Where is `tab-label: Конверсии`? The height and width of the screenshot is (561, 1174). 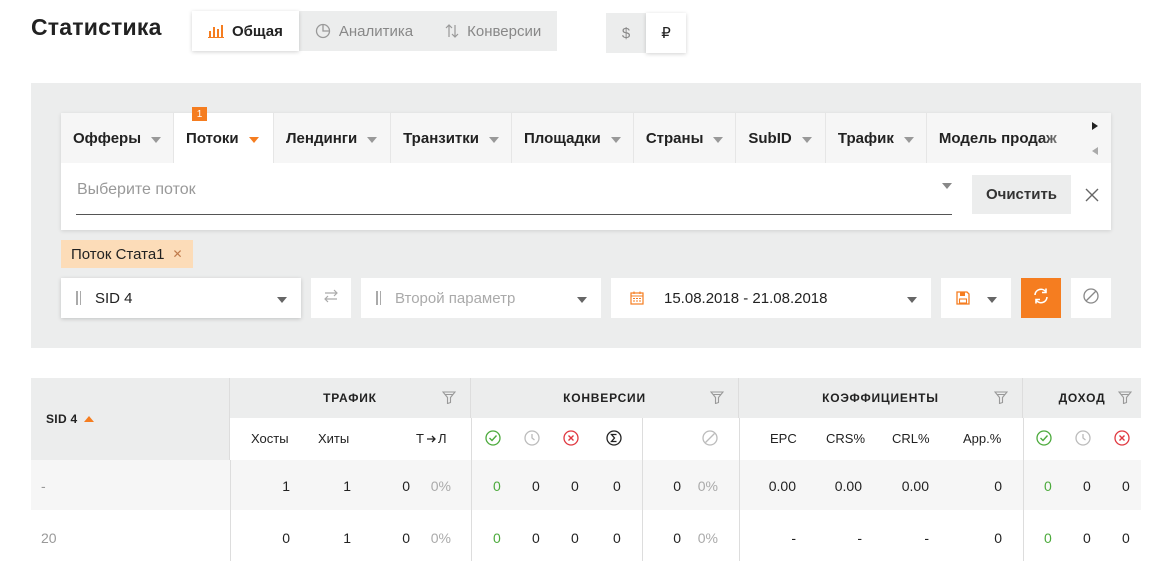
tab-label: Конверсии is located at coordinates (504, 31).